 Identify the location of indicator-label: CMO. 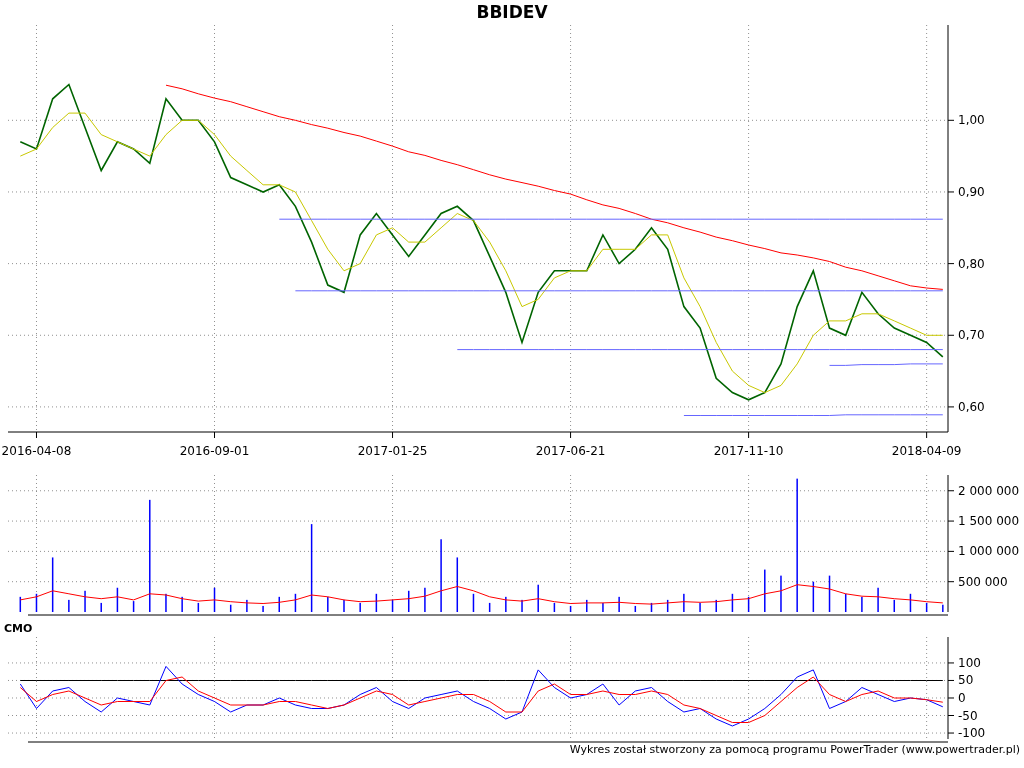
(18, 628).